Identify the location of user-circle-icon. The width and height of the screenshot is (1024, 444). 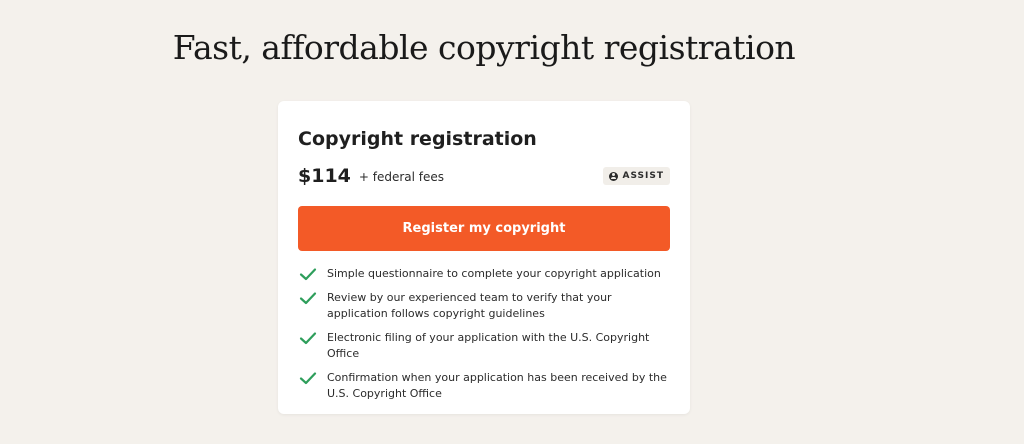
(613, 176).